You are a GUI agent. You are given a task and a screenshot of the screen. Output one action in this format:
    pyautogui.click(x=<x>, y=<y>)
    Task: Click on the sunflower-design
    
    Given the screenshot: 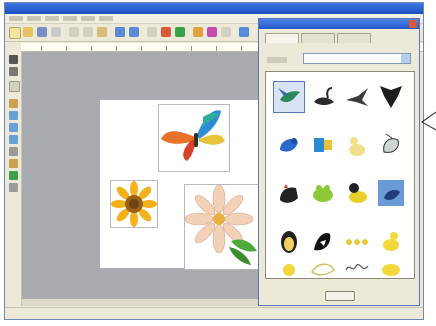 What is the action you would take?
    pyautogui.click(x=134, y=204)
    